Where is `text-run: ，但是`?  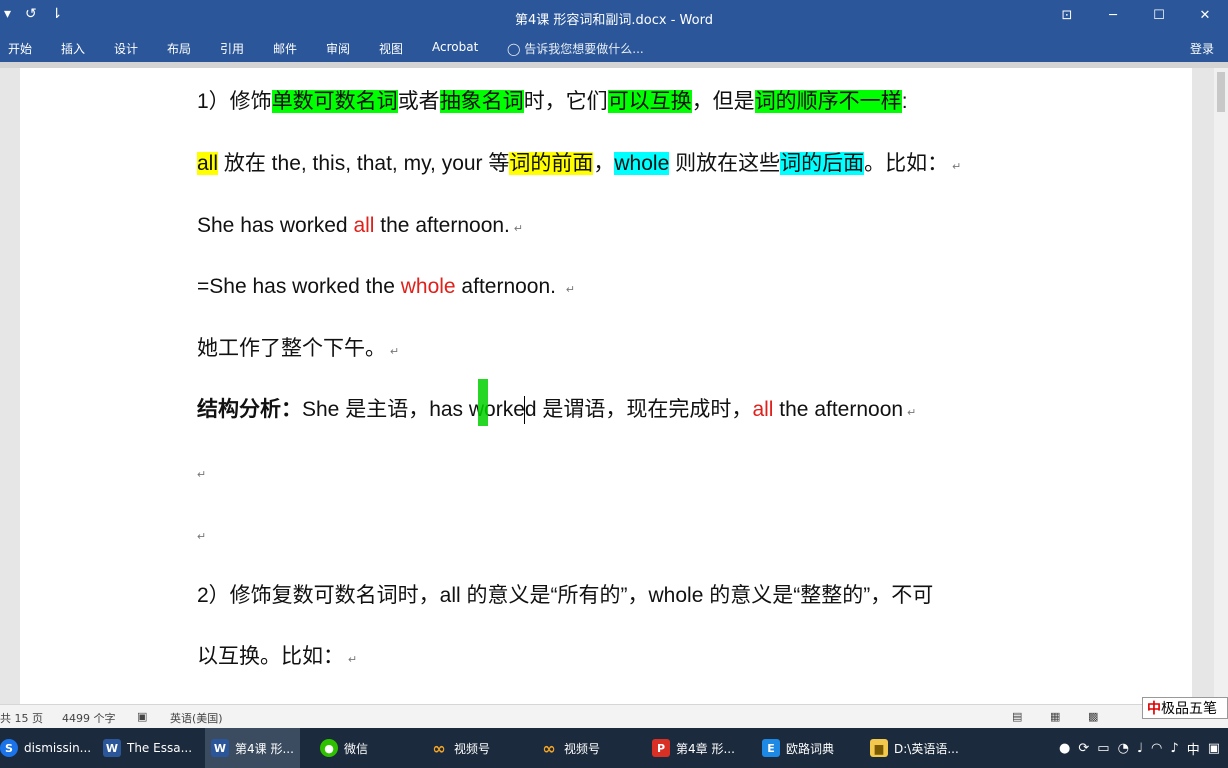
text-run: ，但是 is located at coordinates (723, 101).